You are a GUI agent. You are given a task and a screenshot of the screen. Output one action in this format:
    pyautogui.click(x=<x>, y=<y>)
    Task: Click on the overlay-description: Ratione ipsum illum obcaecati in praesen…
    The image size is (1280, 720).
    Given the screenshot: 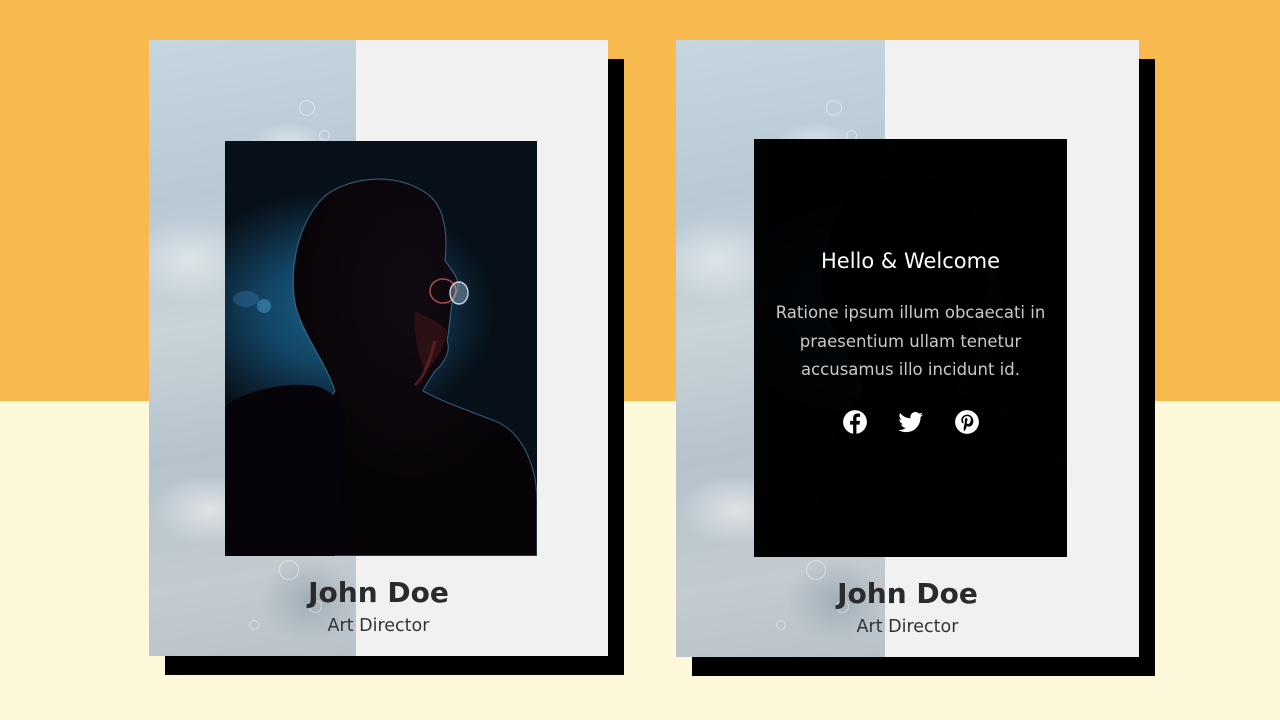 What is the action you would take?
    pyautogui.click(x=910, y=341)
    